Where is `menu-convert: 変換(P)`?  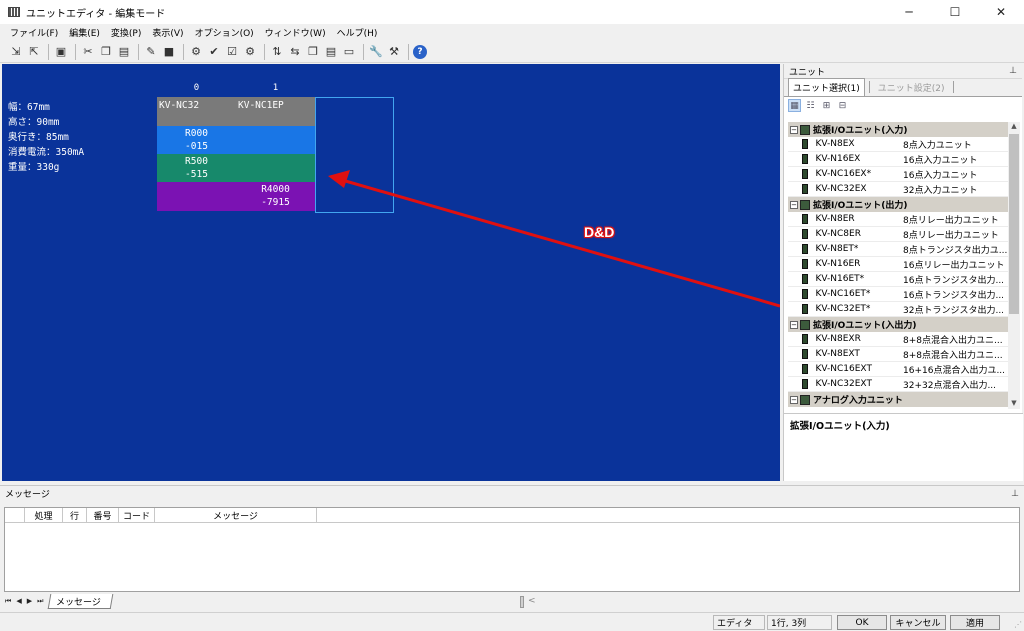 menu-convert: 変換(P) is located at coordinates (126, 32).